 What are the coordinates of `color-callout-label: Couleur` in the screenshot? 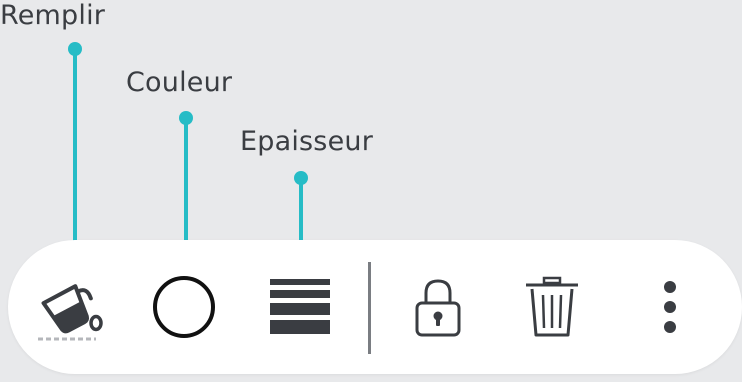 It's located at (179, 82).